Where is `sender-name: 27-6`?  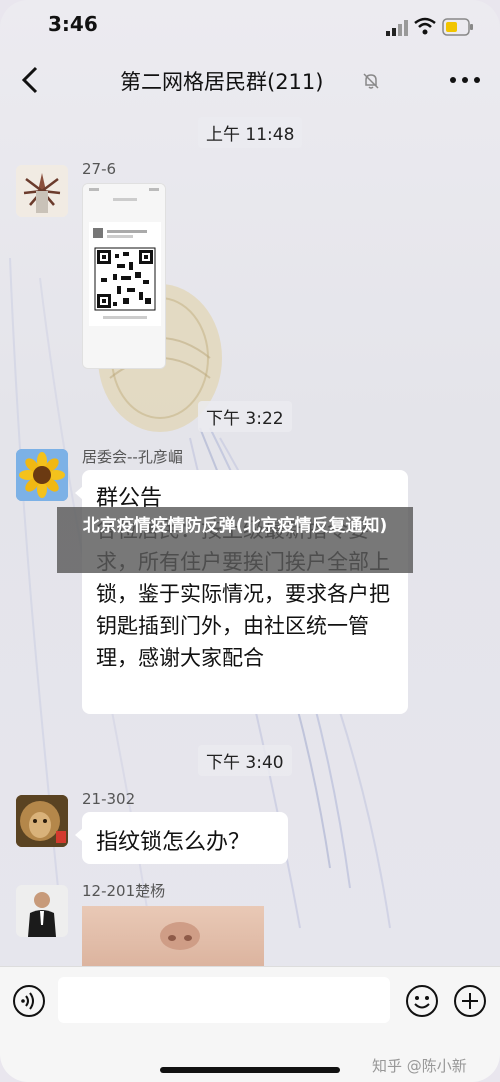 sender-name: 27-6 is located at coordinates (99, 169).